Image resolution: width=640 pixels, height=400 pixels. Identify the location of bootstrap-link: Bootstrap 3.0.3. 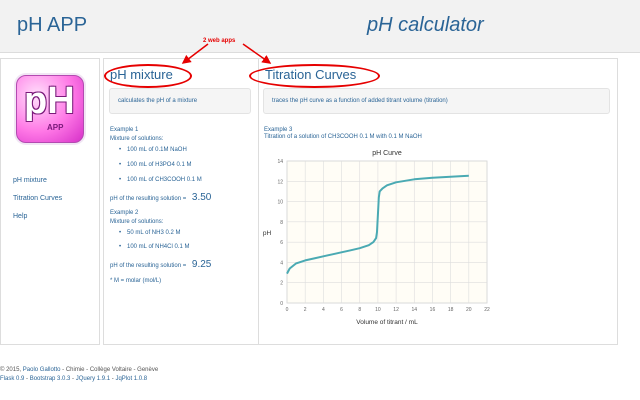
(50, 379).